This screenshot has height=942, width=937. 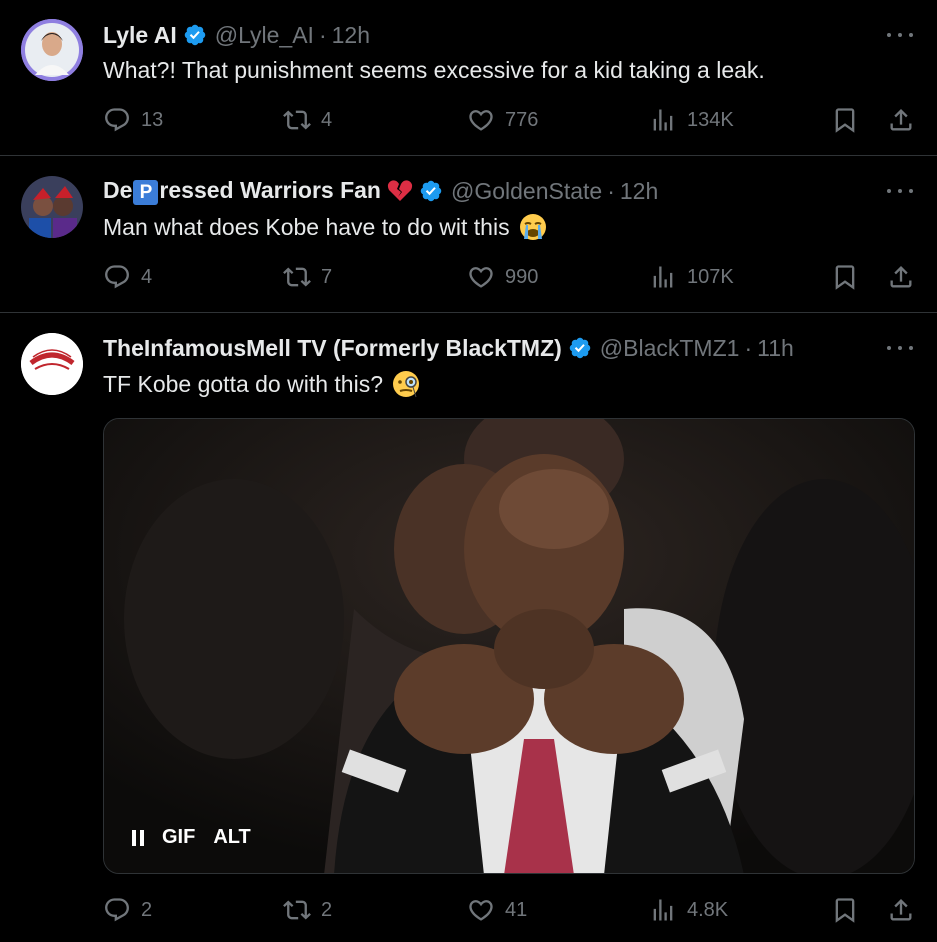 I want to click on avatar-lyle-ai, so click(x=52, y=50).